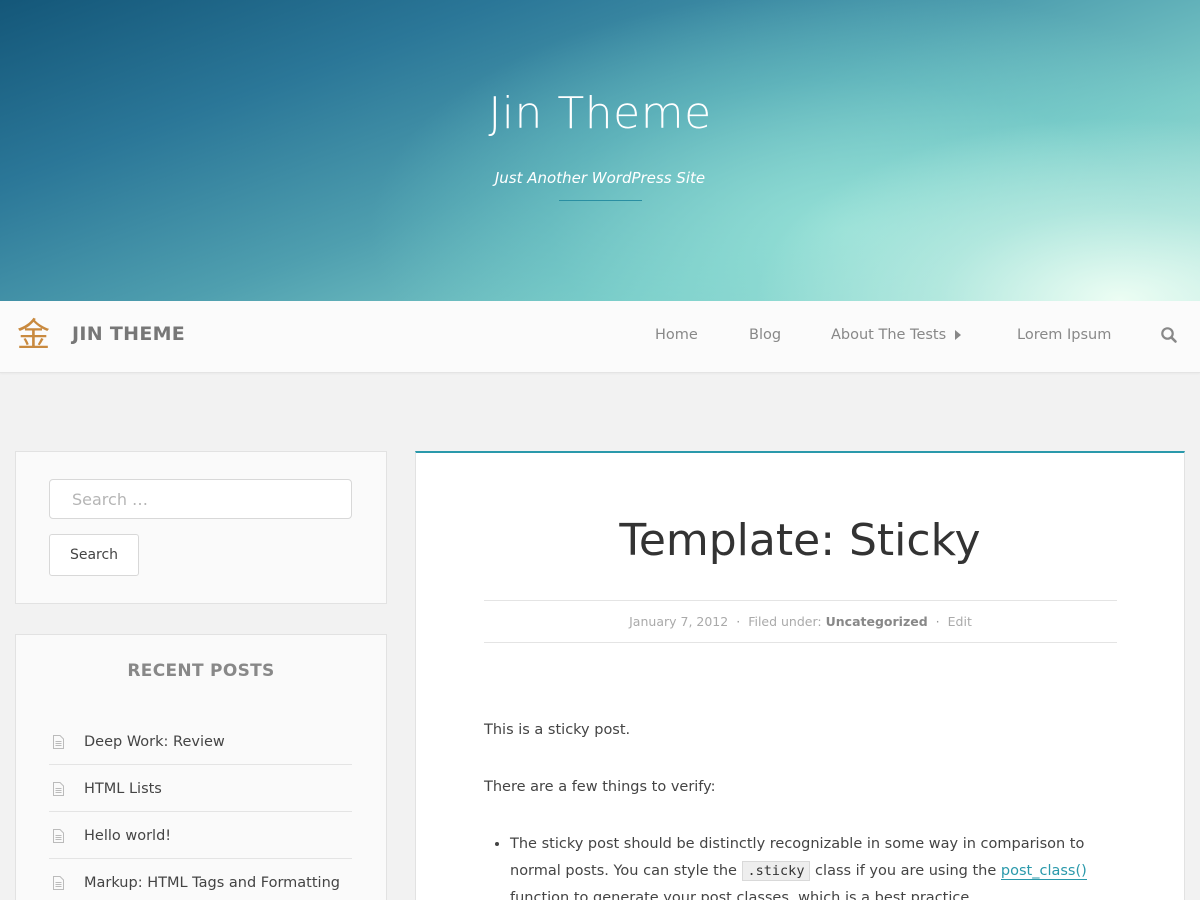 Image resolution: width=1200 pixels, height=900 pixels. What do you see at coordinates (960, 621) in the screenshot?
I see `edit-link: Edit` at bounding box center [960, 621].